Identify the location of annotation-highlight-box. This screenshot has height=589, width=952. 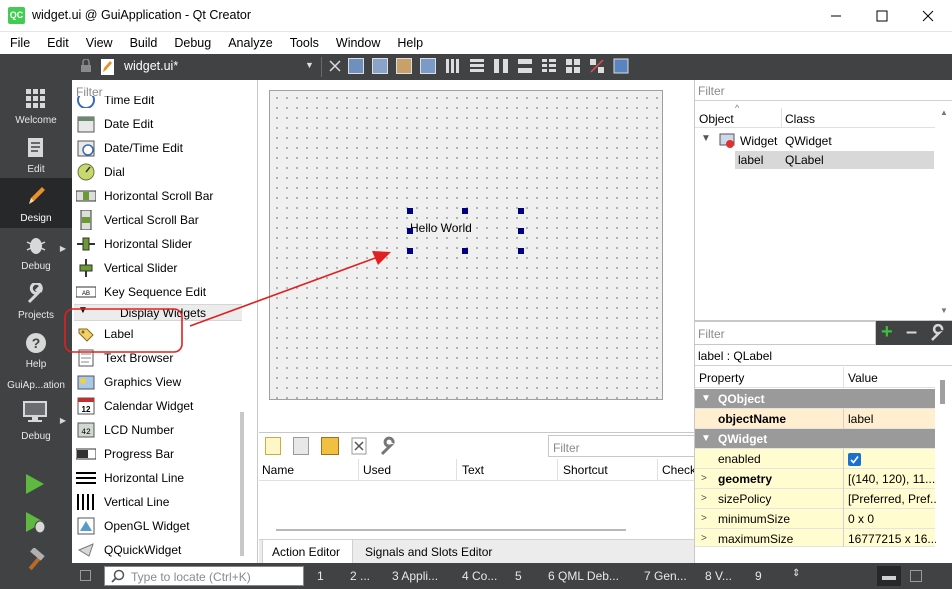
(123, 330).